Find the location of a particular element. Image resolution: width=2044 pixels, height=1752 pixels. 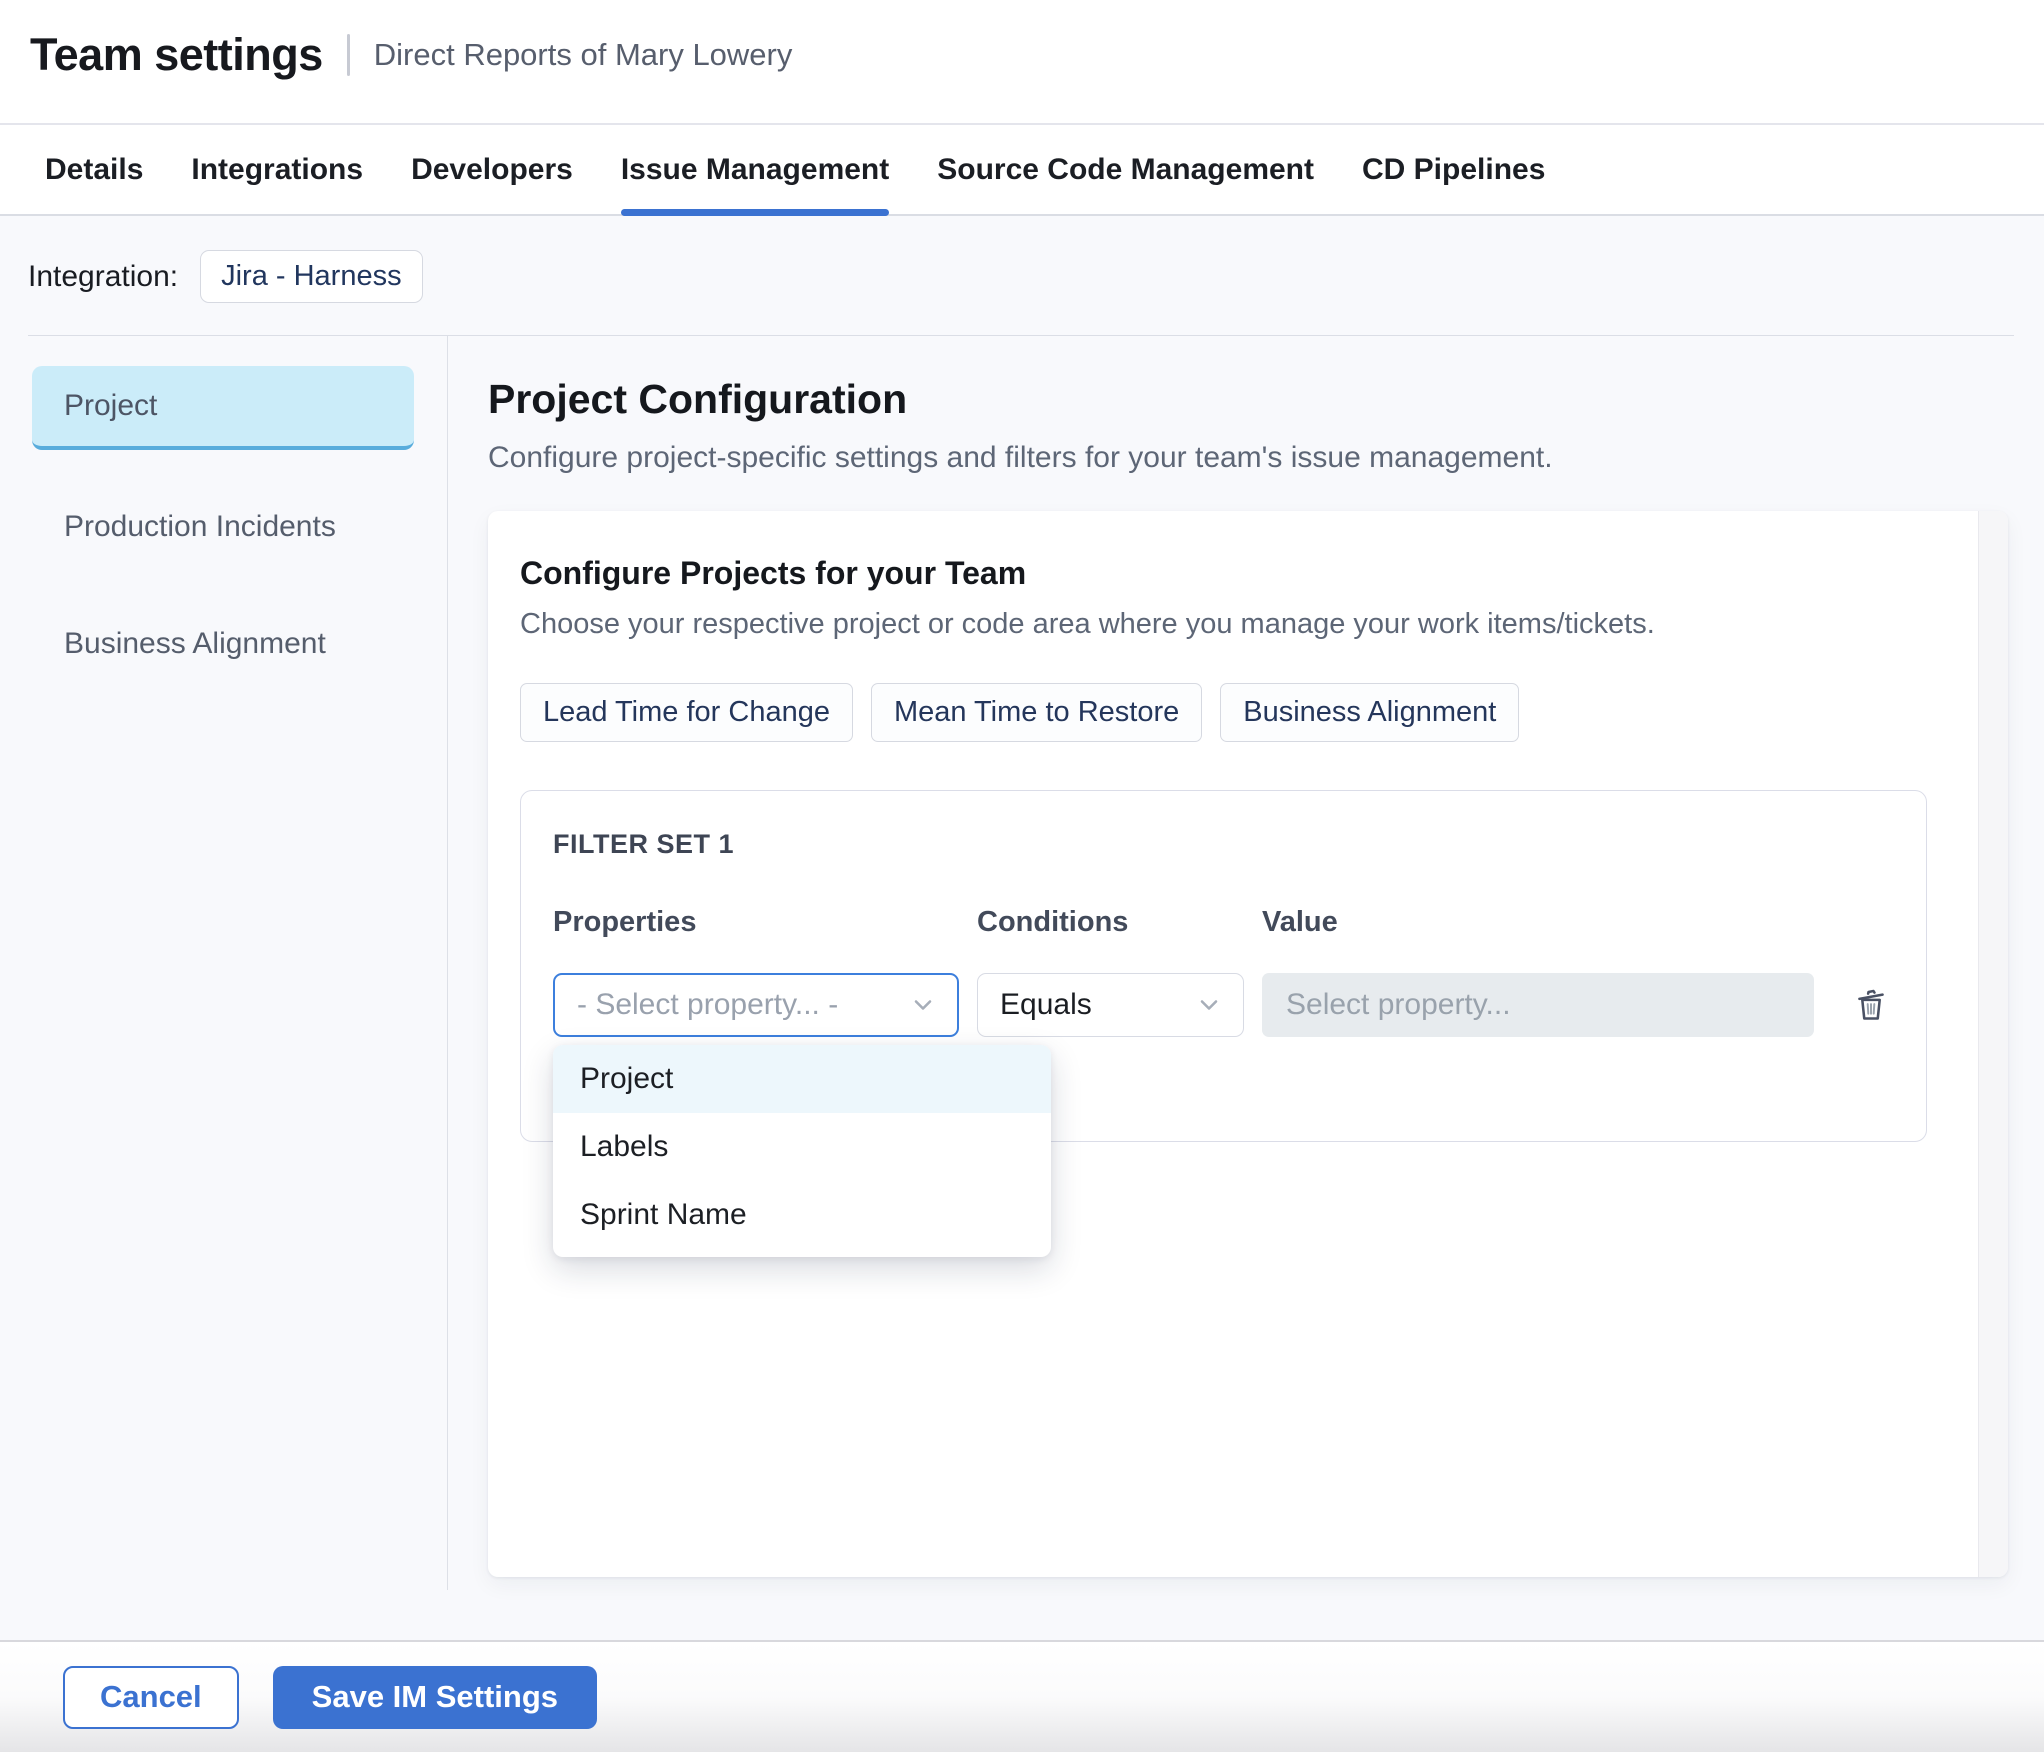

save-im-settings-button: Save IM Settings is located at coordinates (435, 1697).